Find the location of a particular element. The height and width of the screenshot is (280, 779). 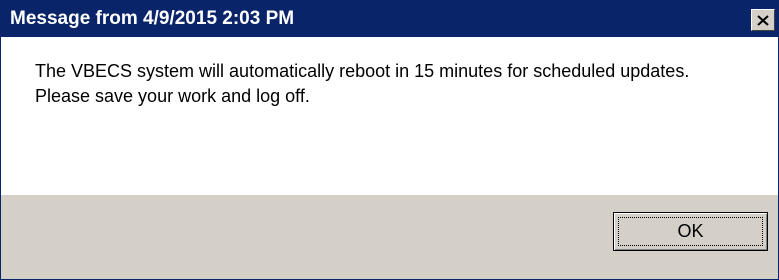

ok-button-label: OK is located at coordinates (690, 231).